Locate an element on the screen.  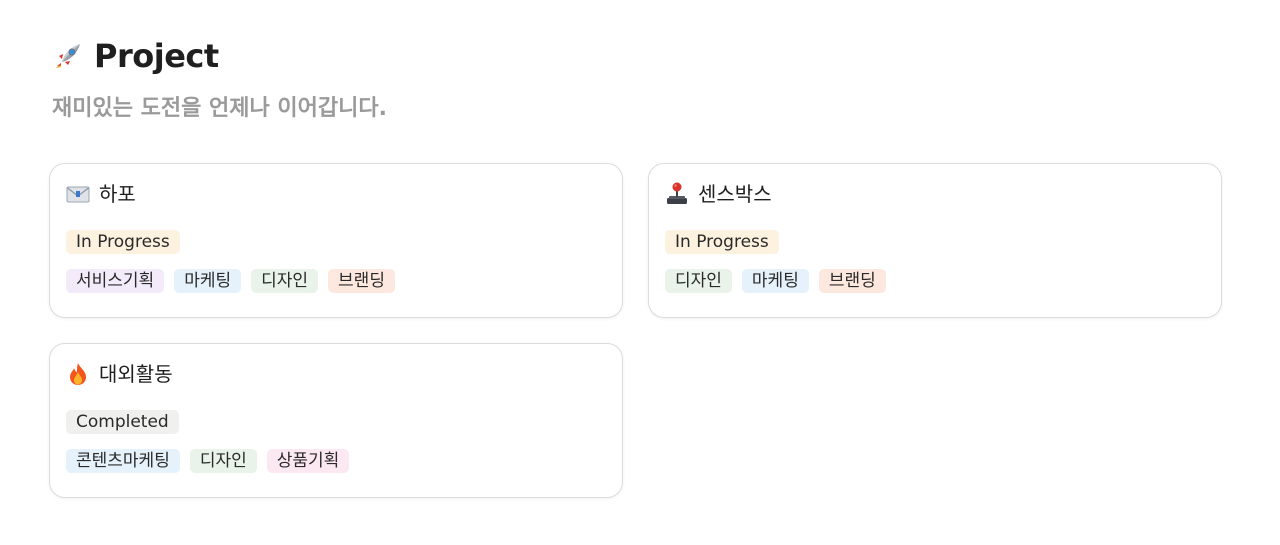
fire-icon is located at coordinates (78, 374).